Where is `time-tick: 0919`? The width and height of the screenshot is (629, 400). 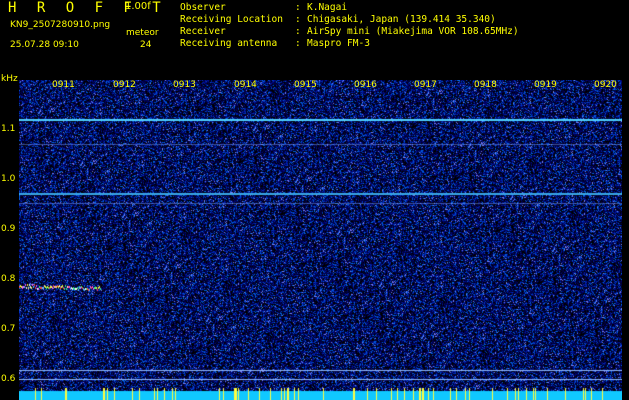
time-tick: 0919 is located at coordinates (545, 85).